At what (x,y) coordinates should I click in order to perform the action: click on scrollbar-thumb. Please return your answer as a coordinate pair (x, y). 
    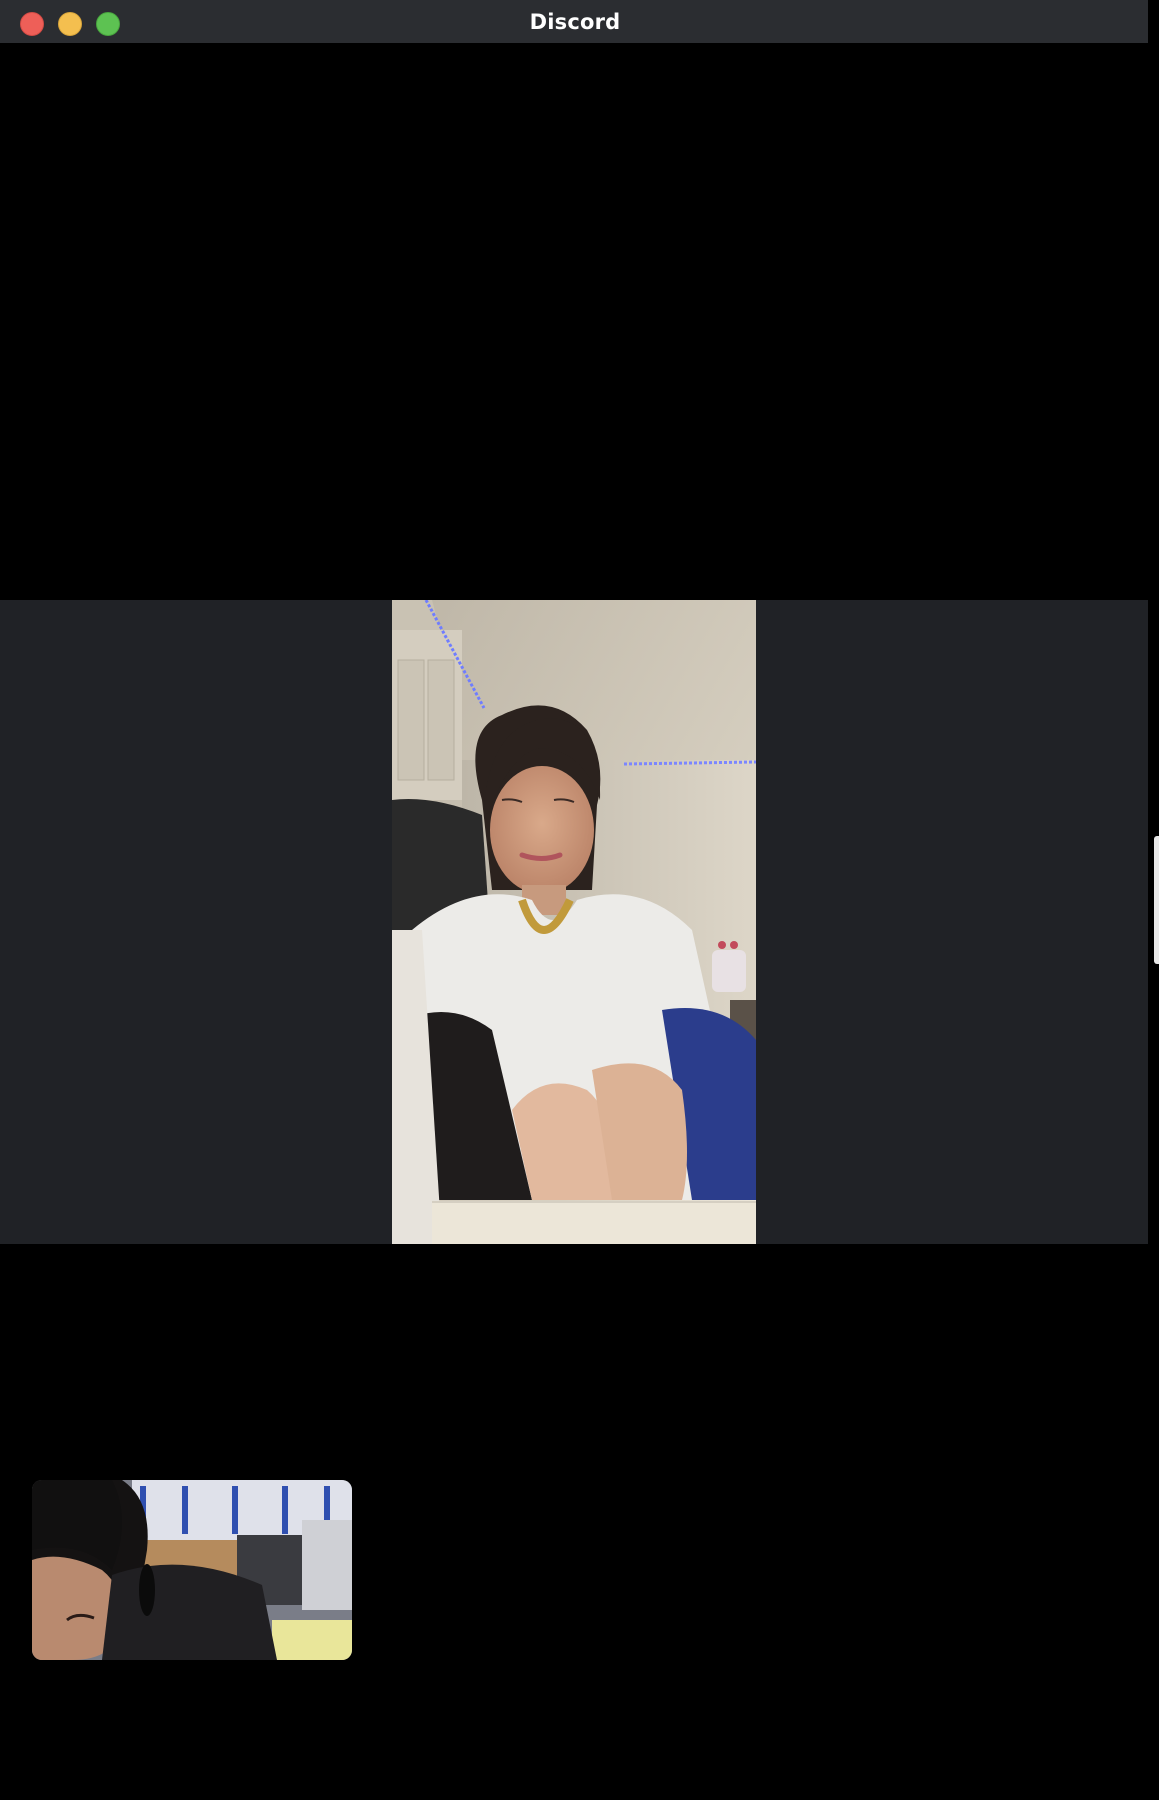
    Looking at the image, I should click on (1156, 900).